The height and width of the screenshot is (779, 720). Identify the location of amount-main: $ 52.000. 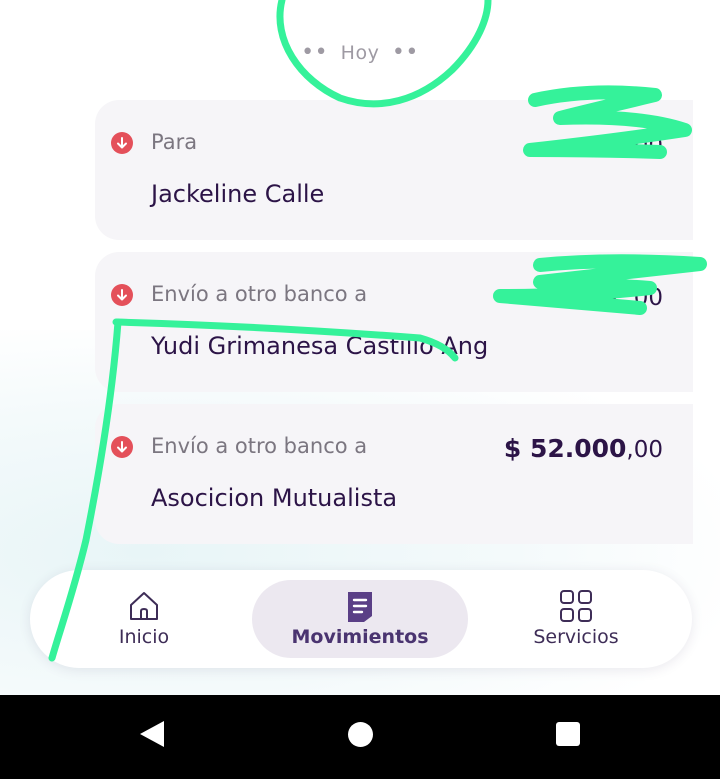
(565, 448).